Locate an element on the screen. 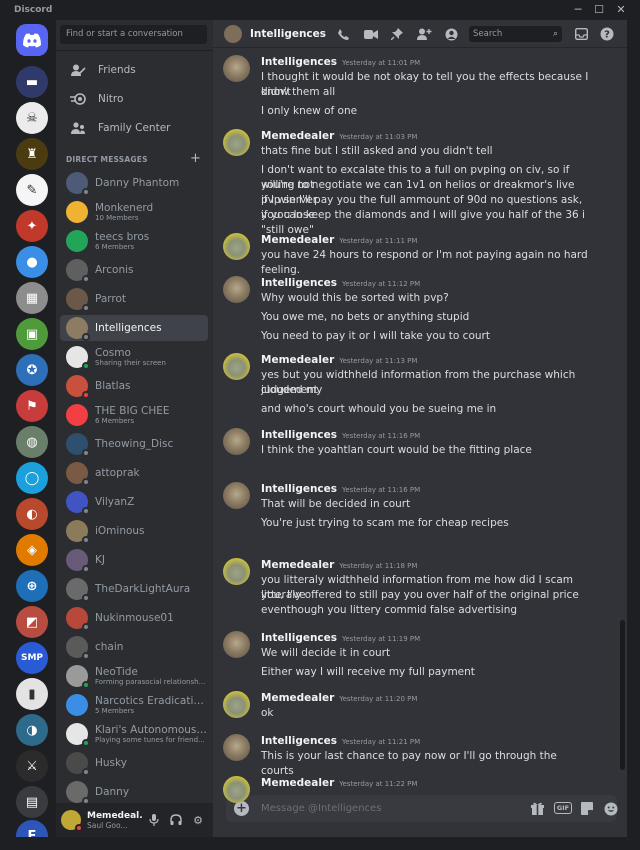  server-rainbow-server: ◈ is located at coordinates (32, 550).